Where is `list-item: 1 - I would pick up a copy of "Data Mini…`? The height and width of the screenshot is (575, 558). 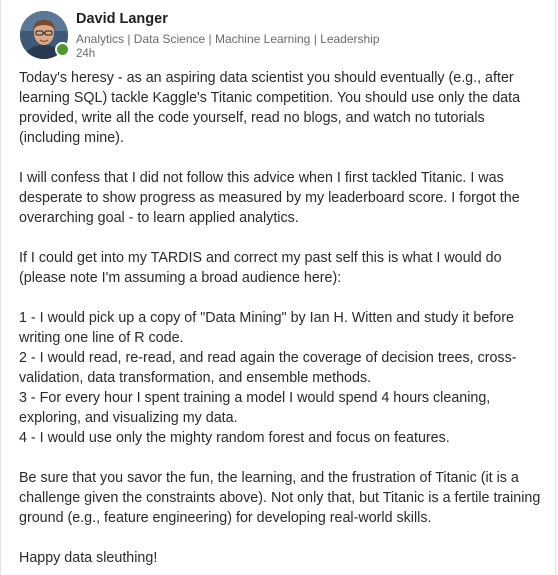
list-item: 1 - I would pick up a copy of "Data Mini… is located at coordinates (266, 328).